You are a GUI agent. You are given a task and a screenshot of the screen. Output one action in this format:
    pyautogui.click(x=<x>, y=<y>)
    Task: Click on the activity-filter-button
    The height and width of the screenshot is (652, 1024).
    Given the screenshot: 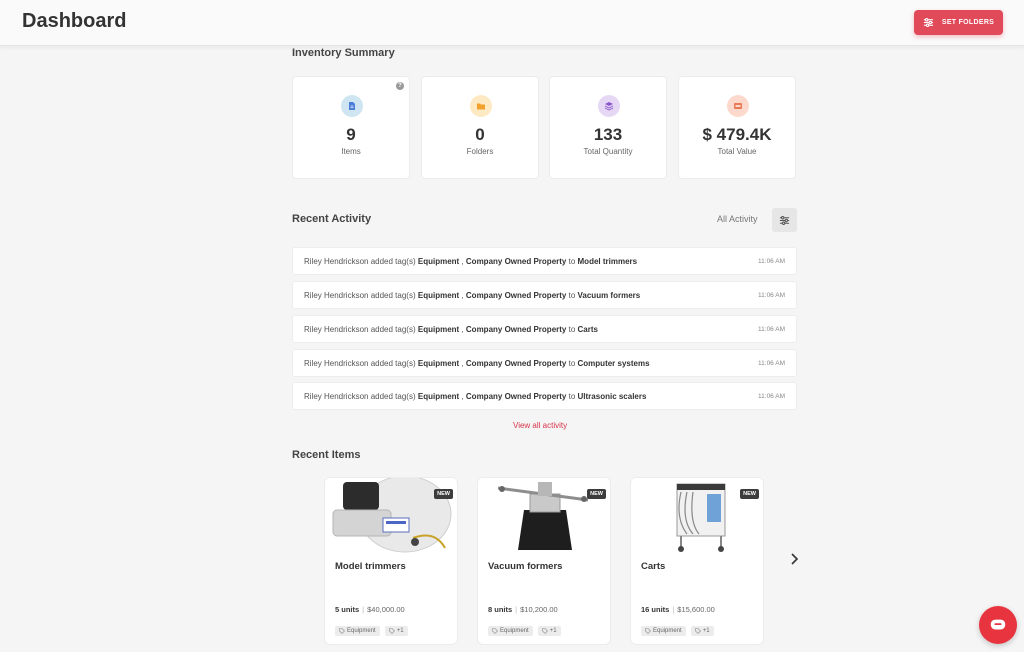 What is the action you would take?
    pyautogui.click(x=784, y=220)
    